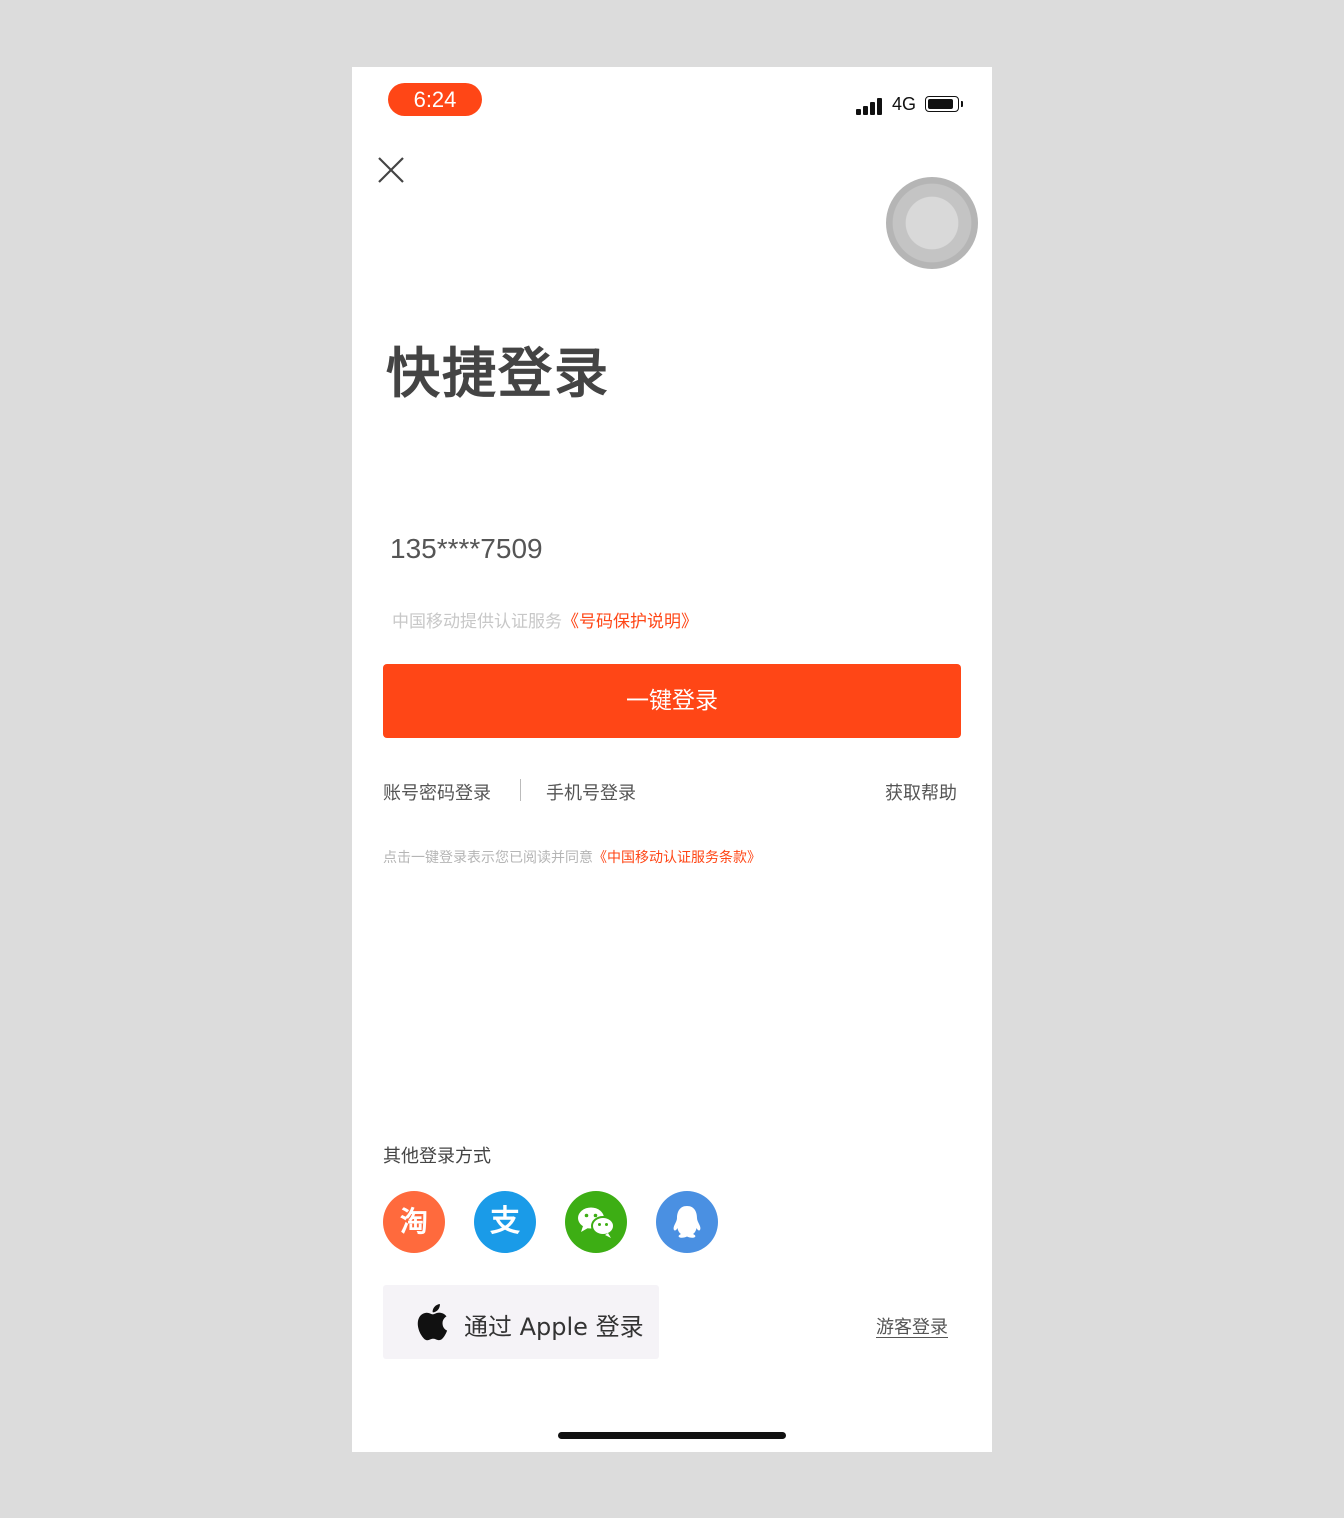 Image resolution: width=1344 pixels, height=1518 pixels. I want to click on divider, so click(520, 790).